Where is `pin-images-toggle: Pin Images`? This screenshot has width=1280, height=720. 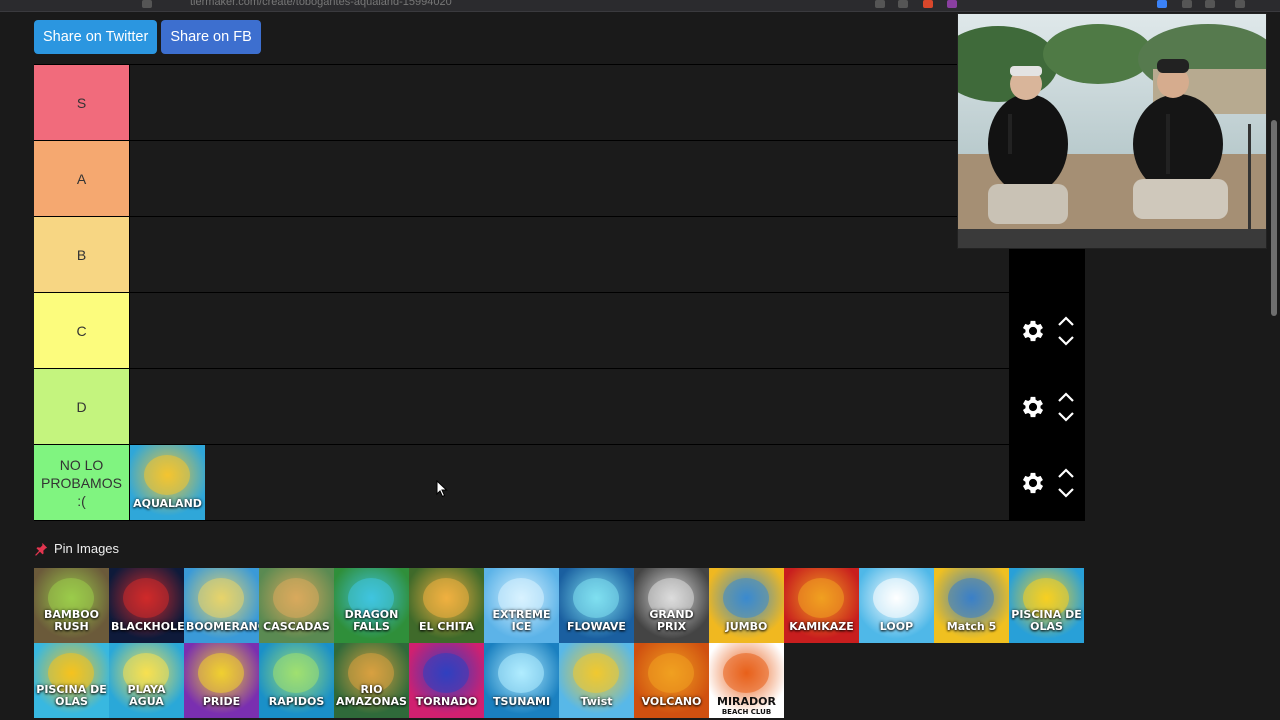 pin-images-toggle: Pin Images is located at coordinates (76, 548).